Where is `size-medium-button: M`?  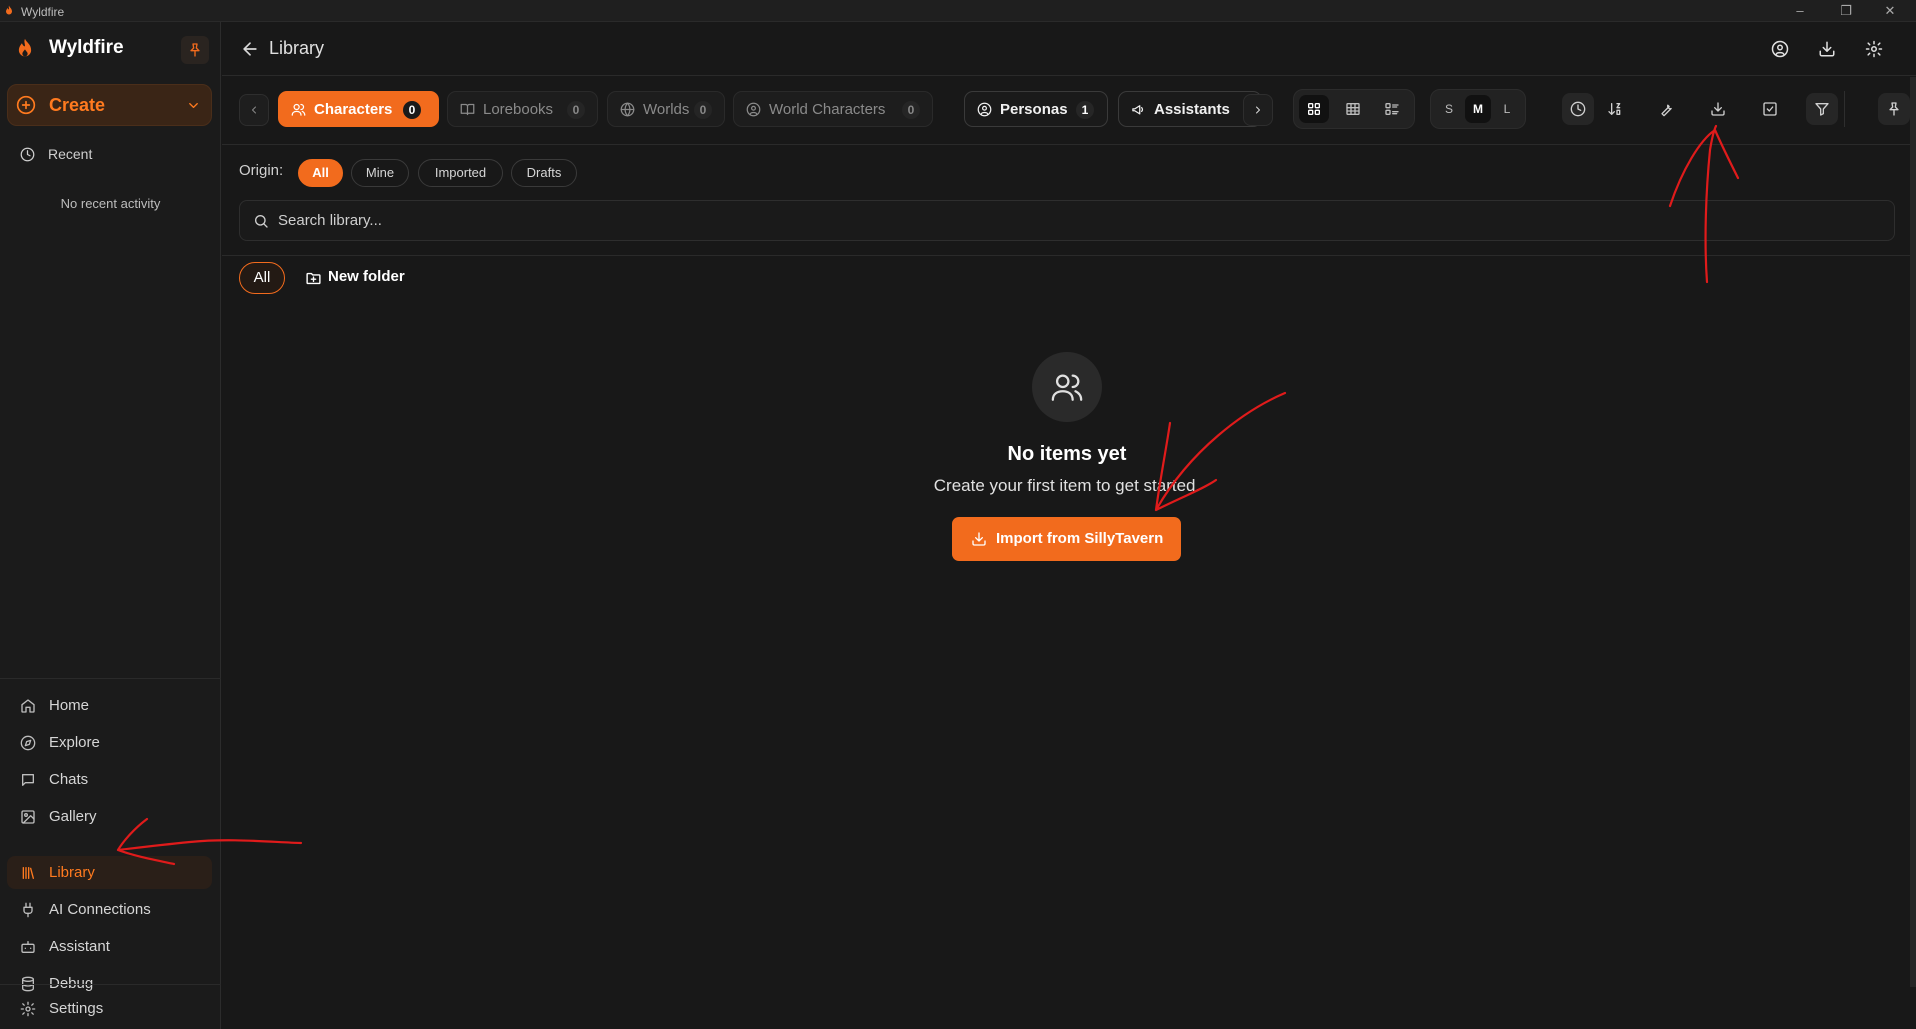 size-medium-button: M is located at coordinates (1478, 109).